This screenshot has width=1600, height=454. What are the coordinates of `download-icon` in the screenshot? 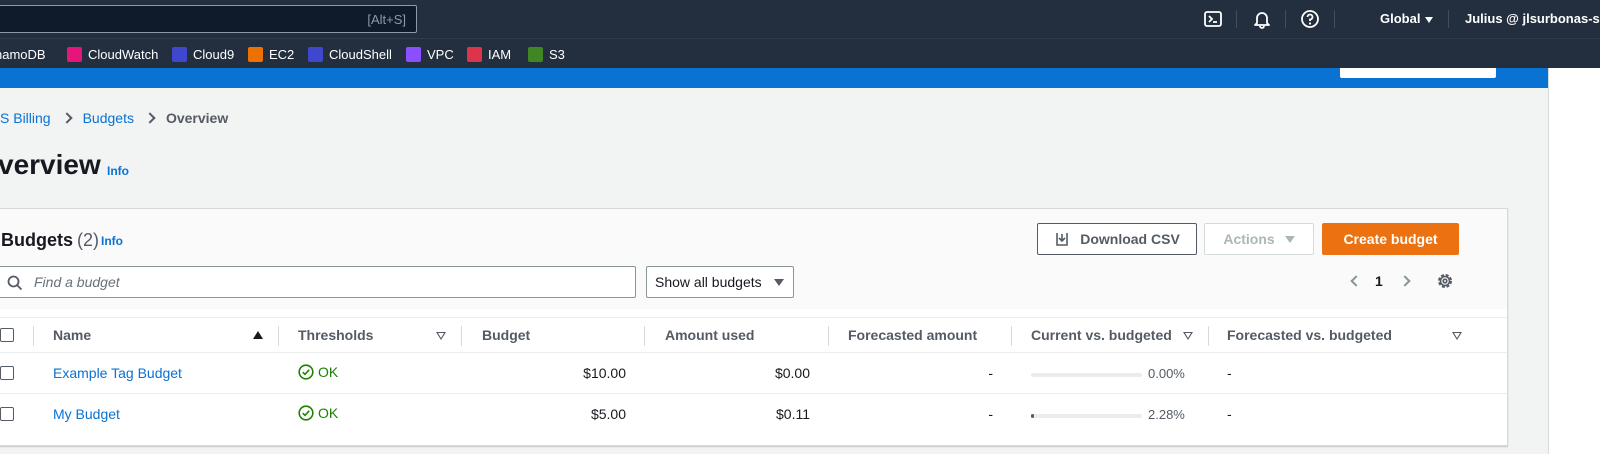 It's located at (1062, 239).